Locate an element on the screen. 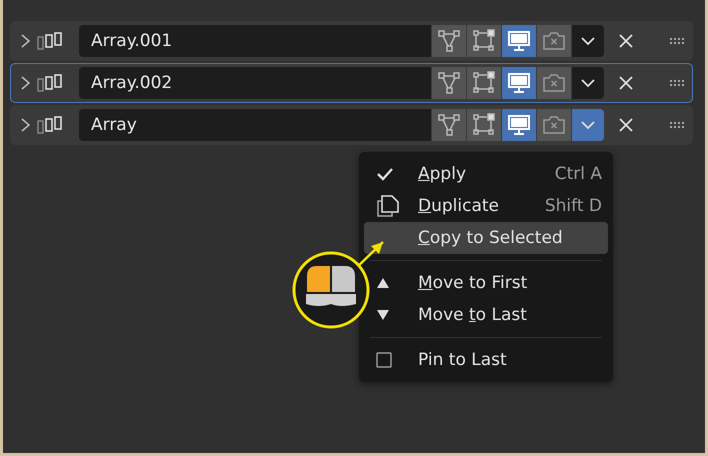  triangle-up-icon is located at coordinates (383, 283).